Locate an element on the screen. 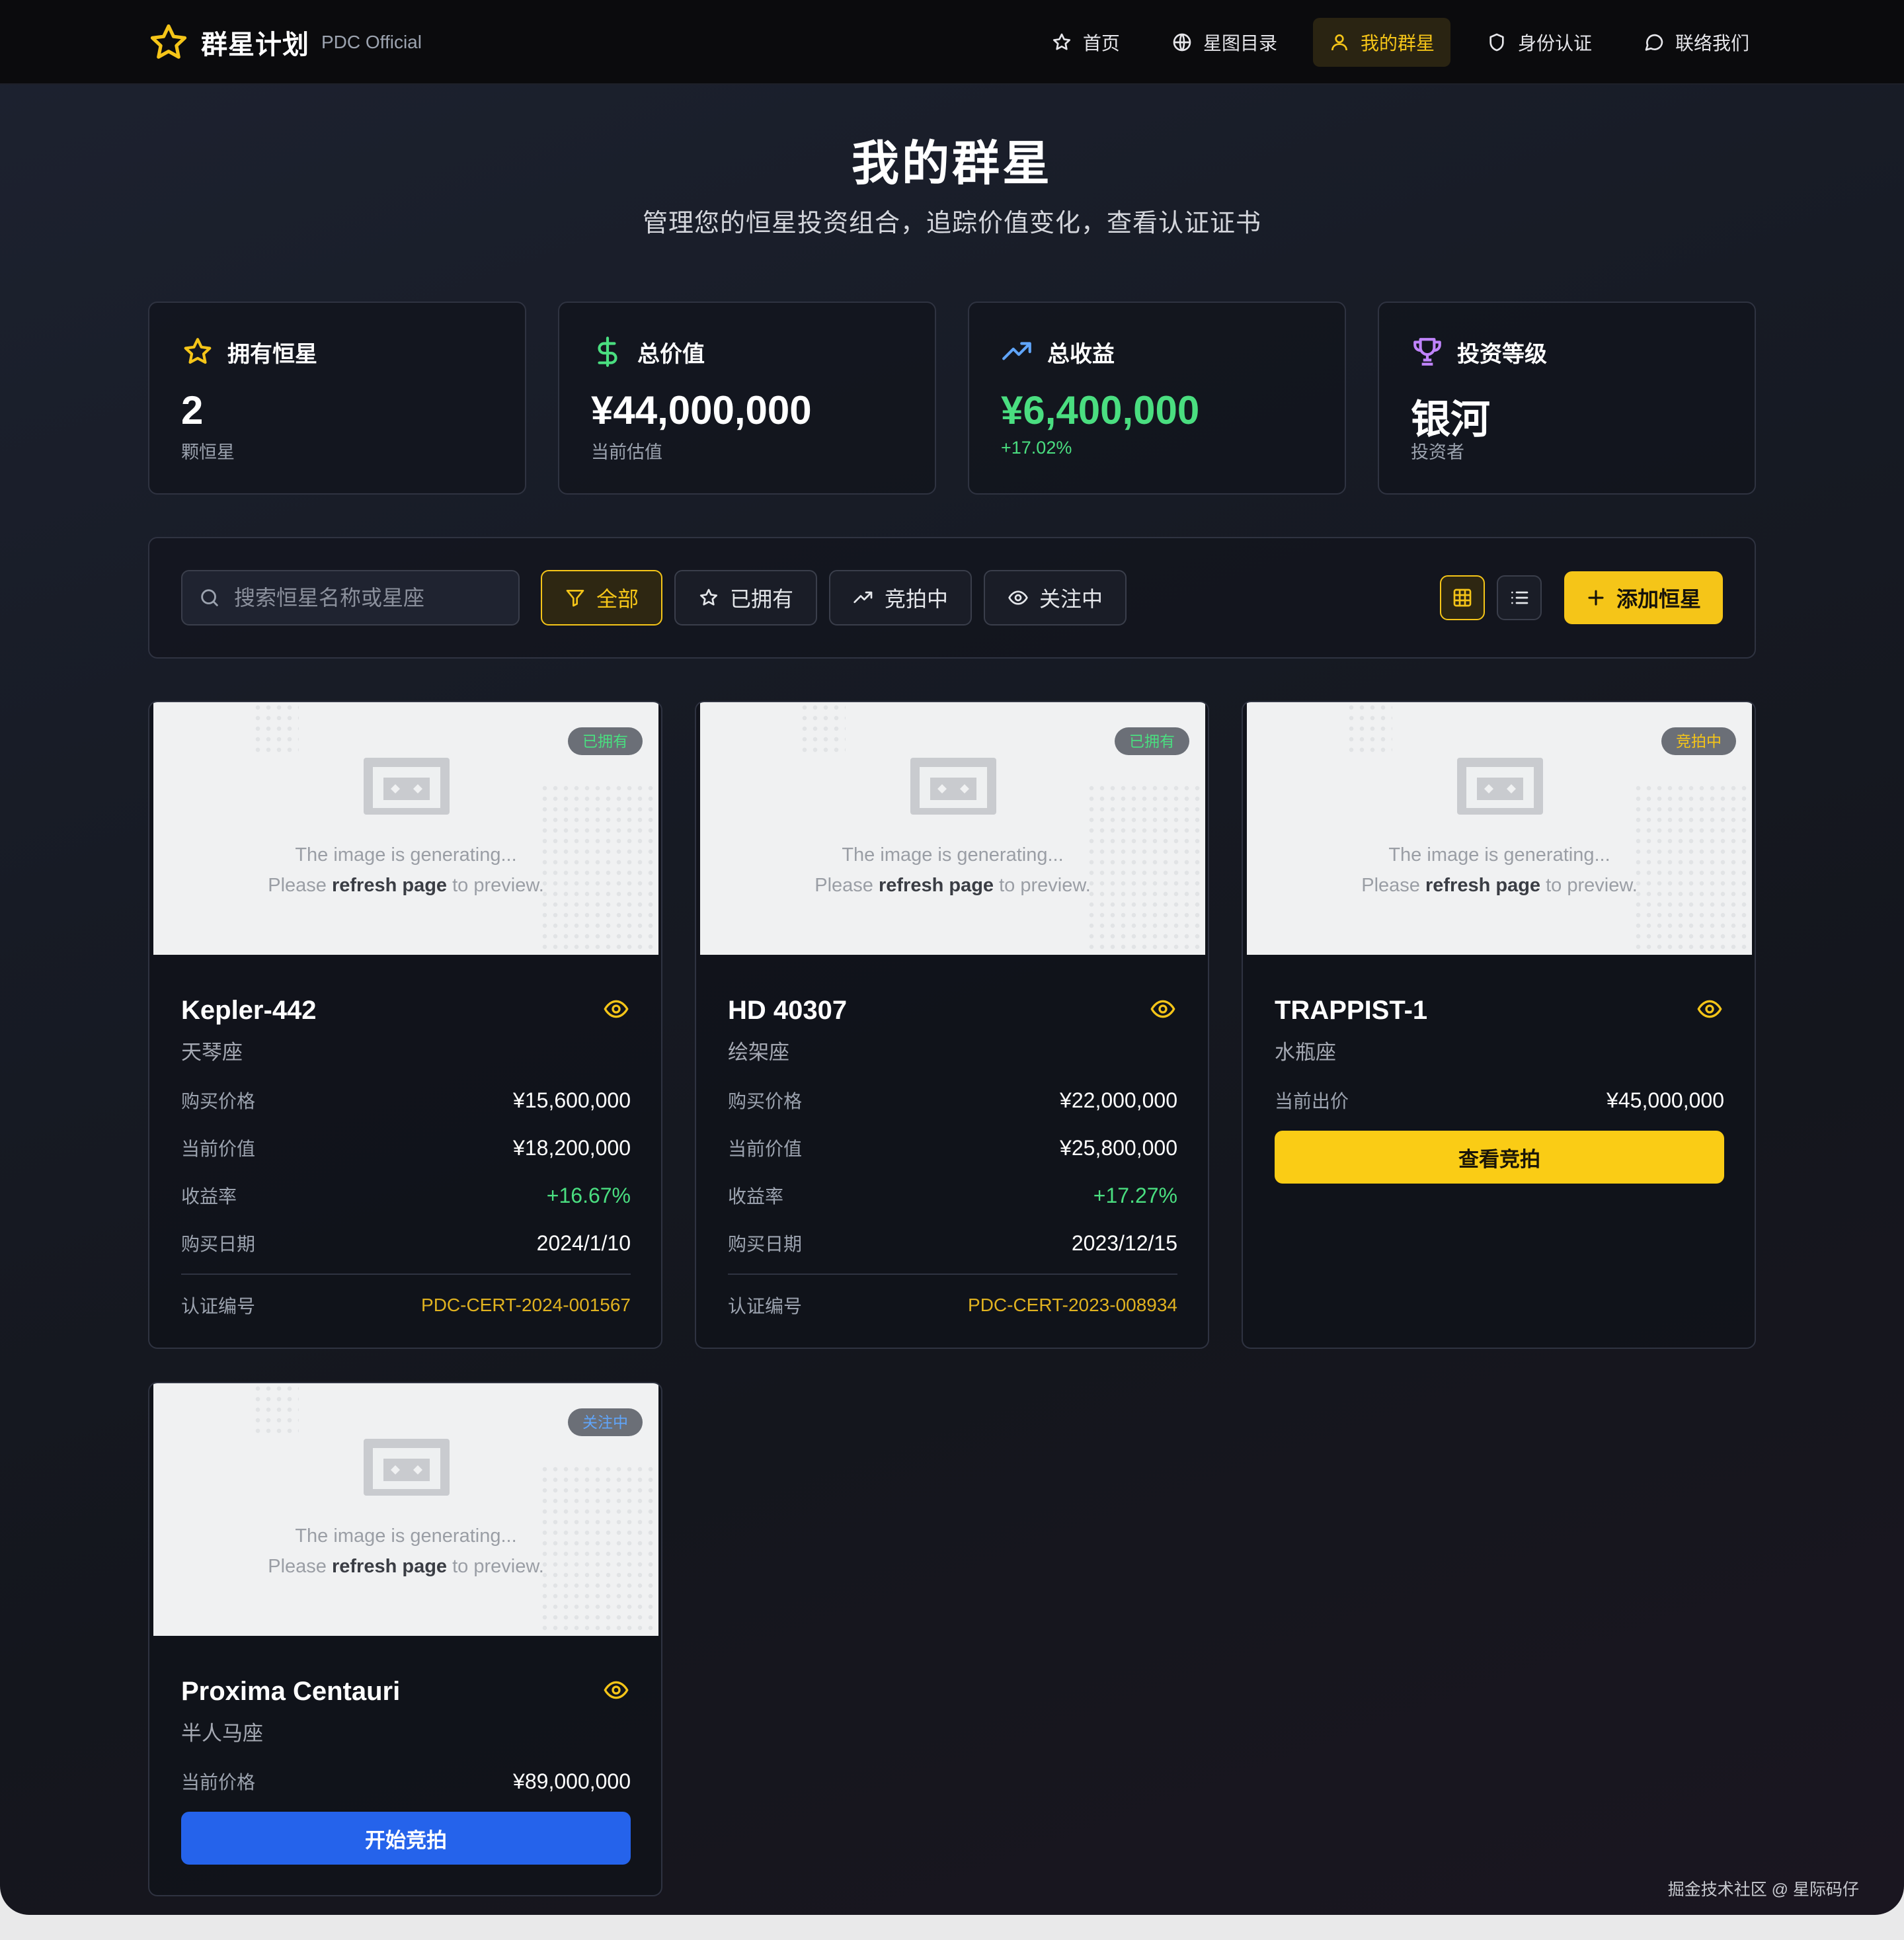 Image resolution: width=1904 pixels, height=1940 pixels. info-row: 当前出价 ¥45,000,000 is located at coordinates (1499, 1100).